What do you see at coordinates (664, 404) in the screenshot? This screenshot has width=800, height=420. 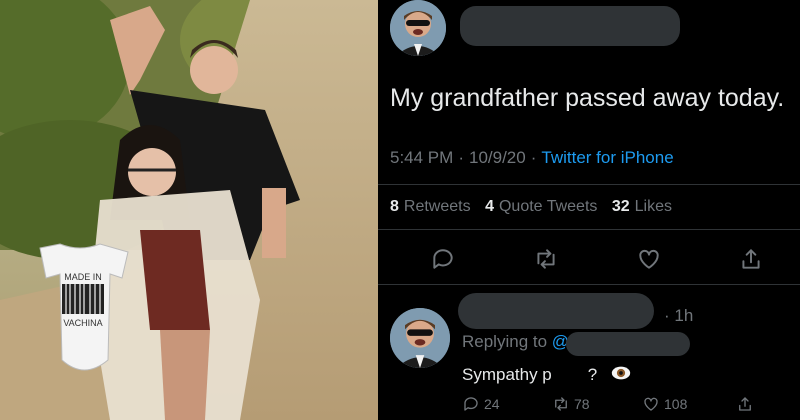 I see `reply-like-button: 108` at bounding box center [664, 404].